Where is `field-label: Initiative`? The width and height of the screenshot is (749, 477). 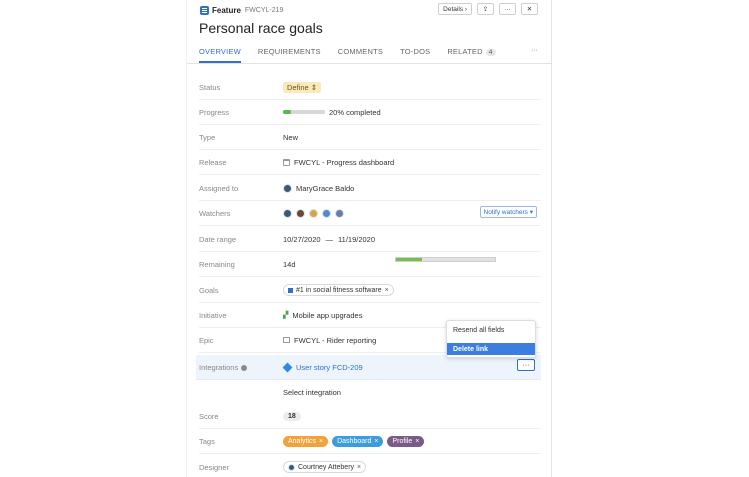 field-label: Initiative is located at coordinates (213, 315).